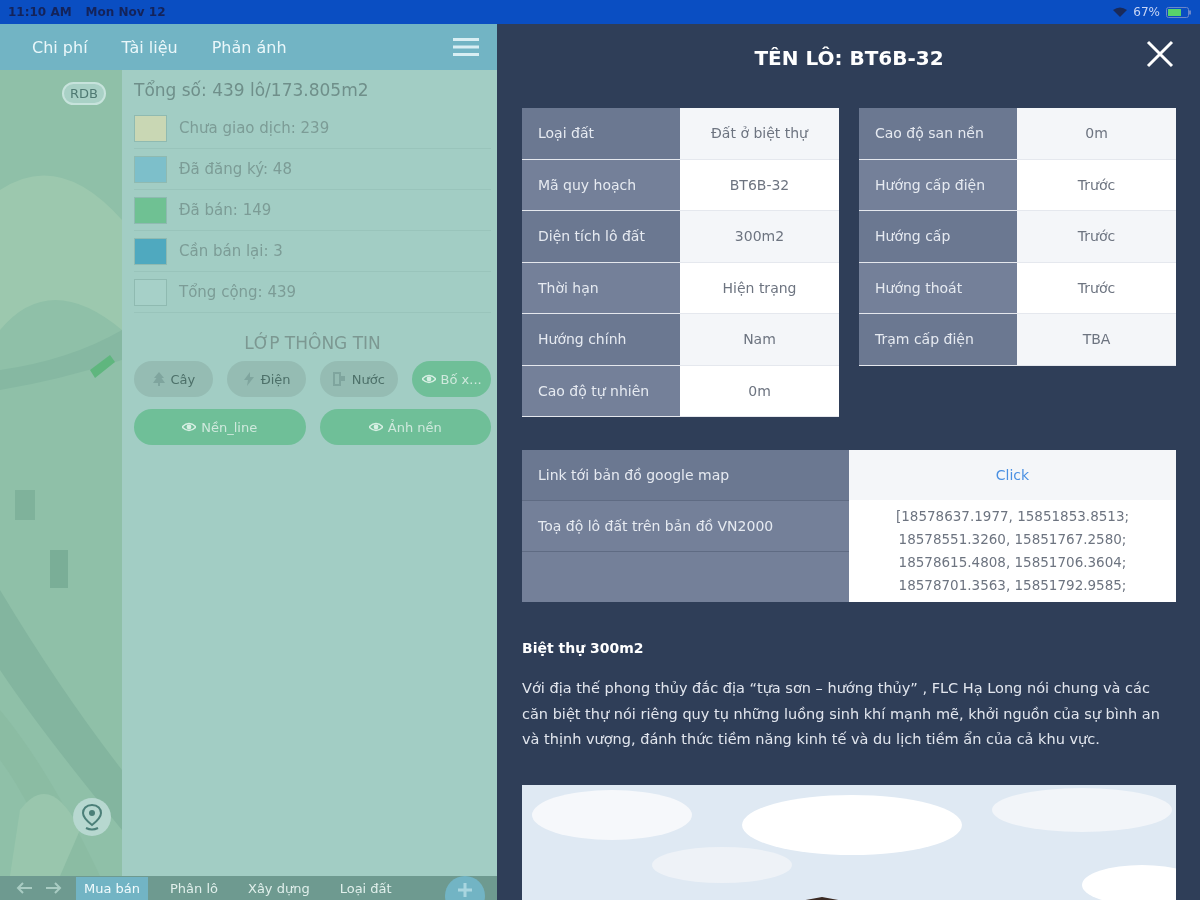 The image size is (1200, 900). I want to click on menu-icon, so click(466, 47).